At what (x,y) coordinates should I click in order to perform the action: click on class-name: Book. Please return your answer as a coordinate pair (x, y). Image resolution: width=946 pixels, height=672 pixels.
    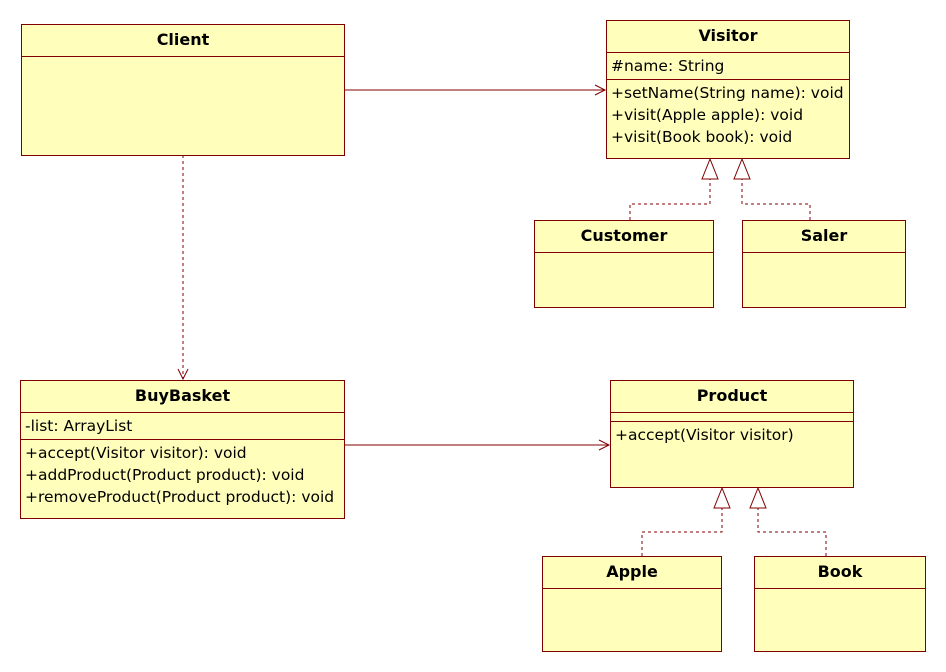
    Looking at the image, I should click on (840, 573).